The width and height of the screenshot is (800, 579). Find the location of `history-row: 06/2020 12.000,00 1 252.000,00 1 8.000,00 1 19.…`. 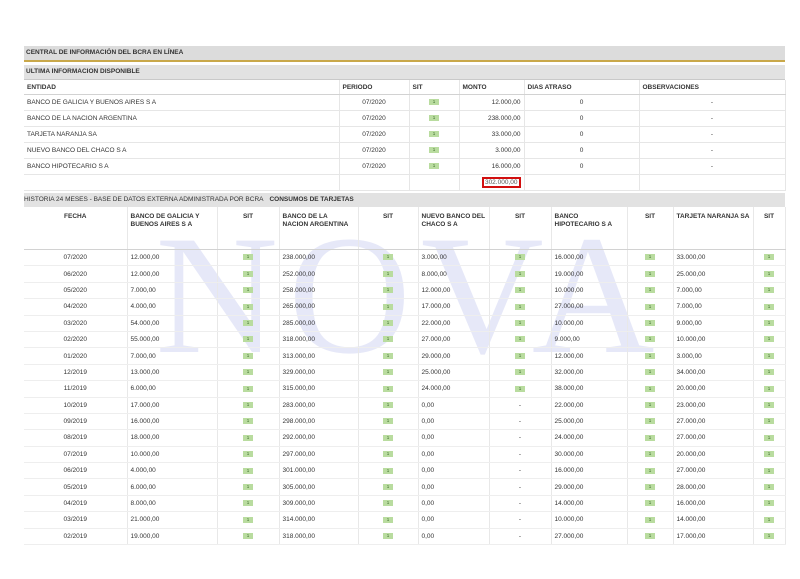

history-row: 06/2020 12.000,00 1 252.000,00 1 8.000,00 1 19.… is located at coordinates (405, 274).